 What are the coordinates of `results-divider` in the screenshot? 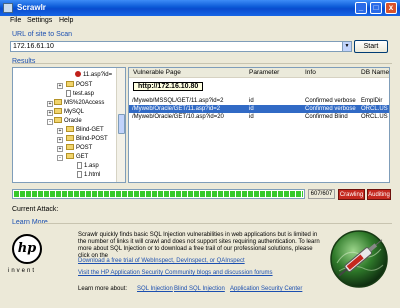 It's located at (202, 63).